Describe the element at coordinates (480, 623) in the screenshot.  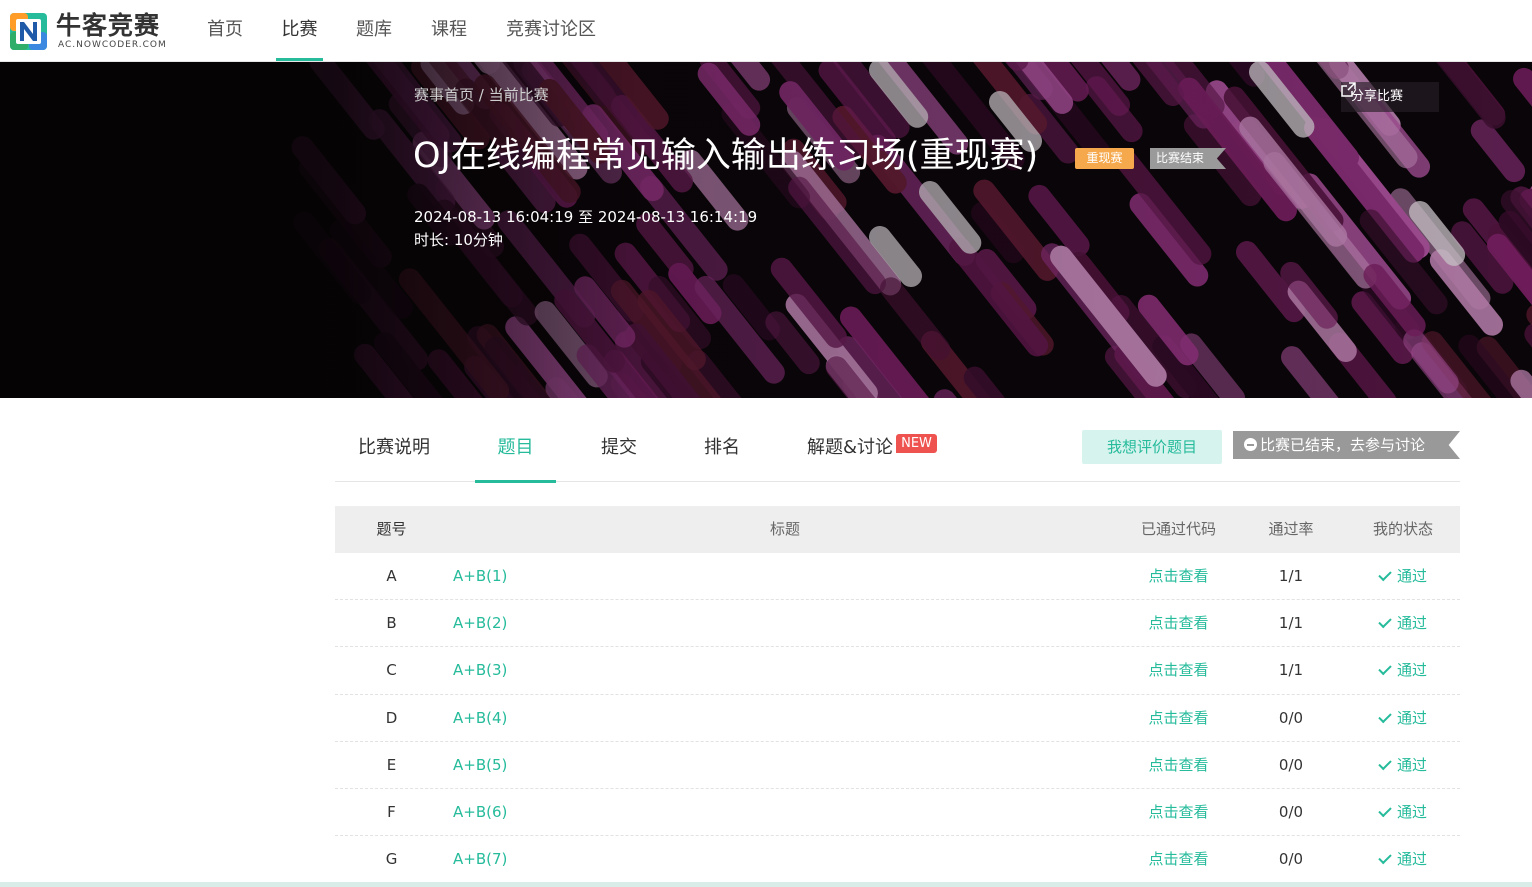
I see `problem-title-link: A+B(2)` at that location.